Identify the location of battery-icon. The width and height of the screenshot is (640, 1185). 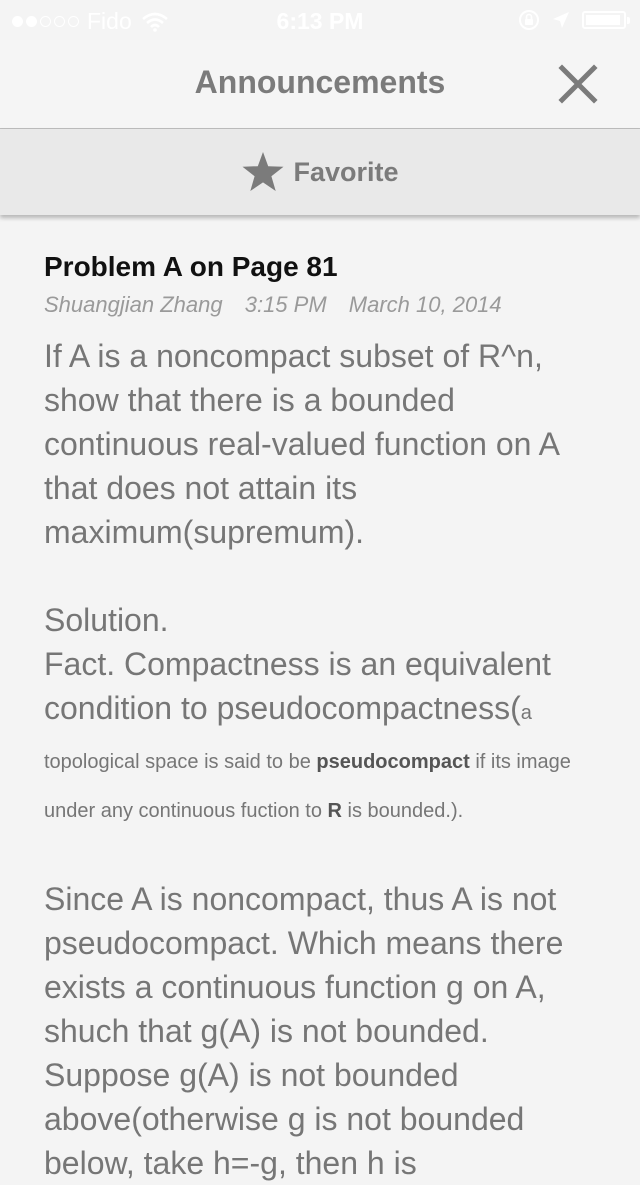
(606, 20).